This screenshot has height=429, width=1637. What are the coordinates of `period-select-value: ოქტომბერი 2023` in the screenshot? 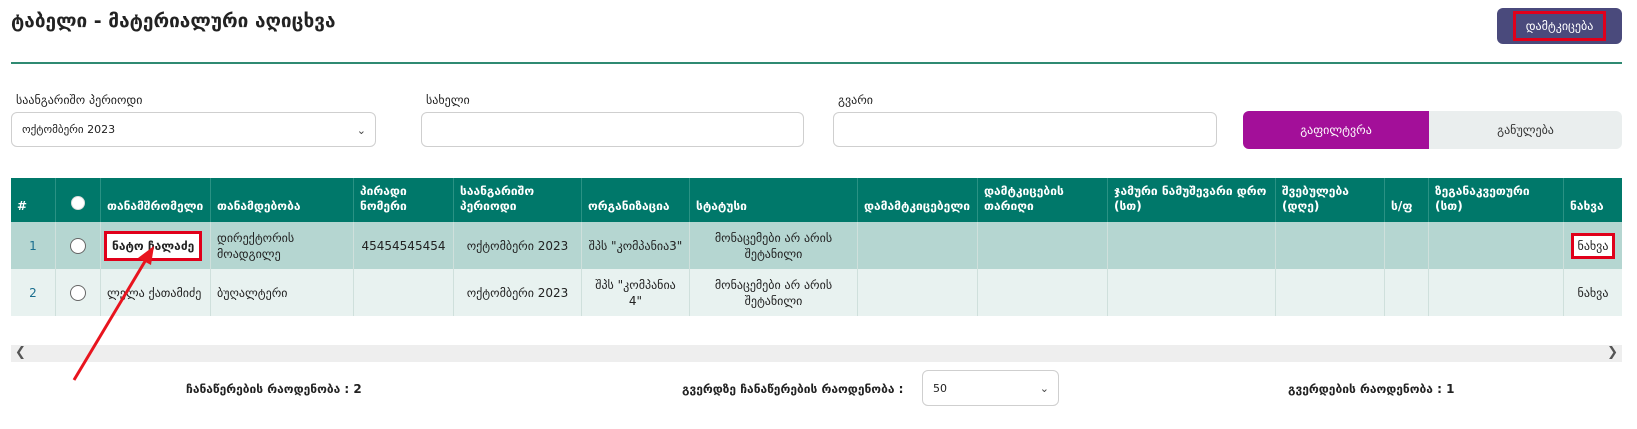 It's located at (69, 129).